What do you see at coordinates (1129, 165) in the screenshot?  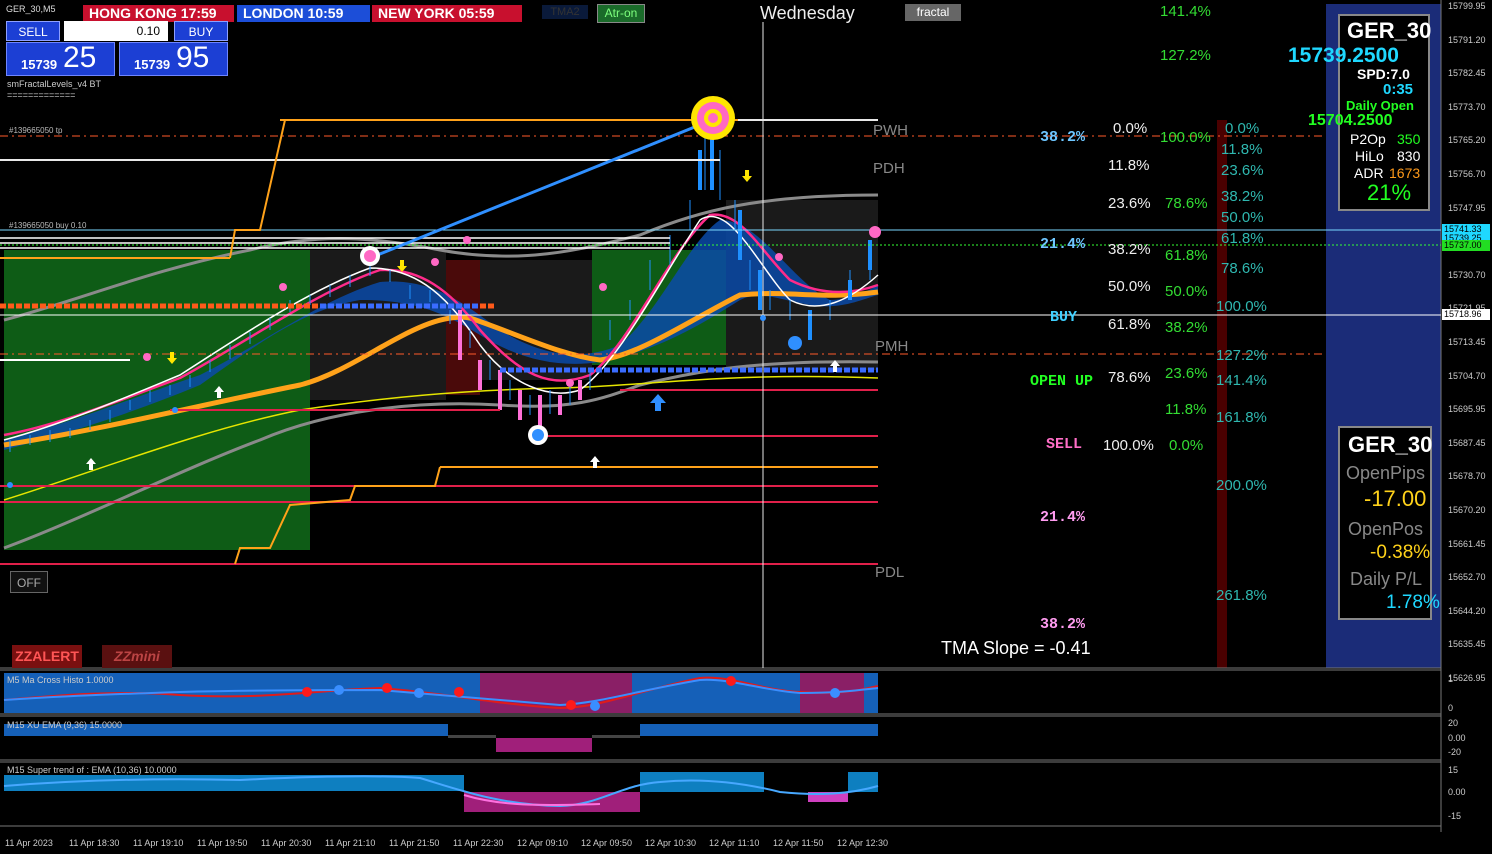 I see `fib2-1: 11.8%` at bounding box center [1129, 165].